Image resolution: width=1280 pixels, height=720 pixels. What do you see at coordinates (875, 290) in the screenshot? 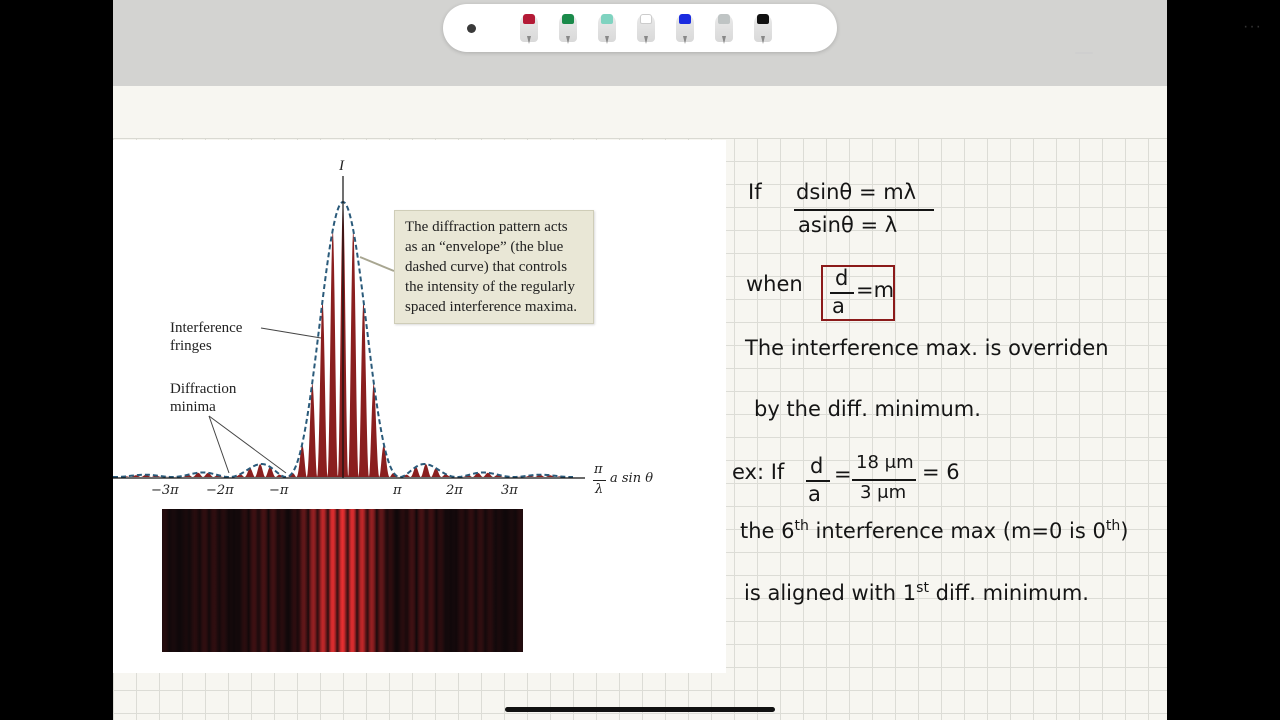
I see `note-box-rest: =m` at bounding box center [875, 290].